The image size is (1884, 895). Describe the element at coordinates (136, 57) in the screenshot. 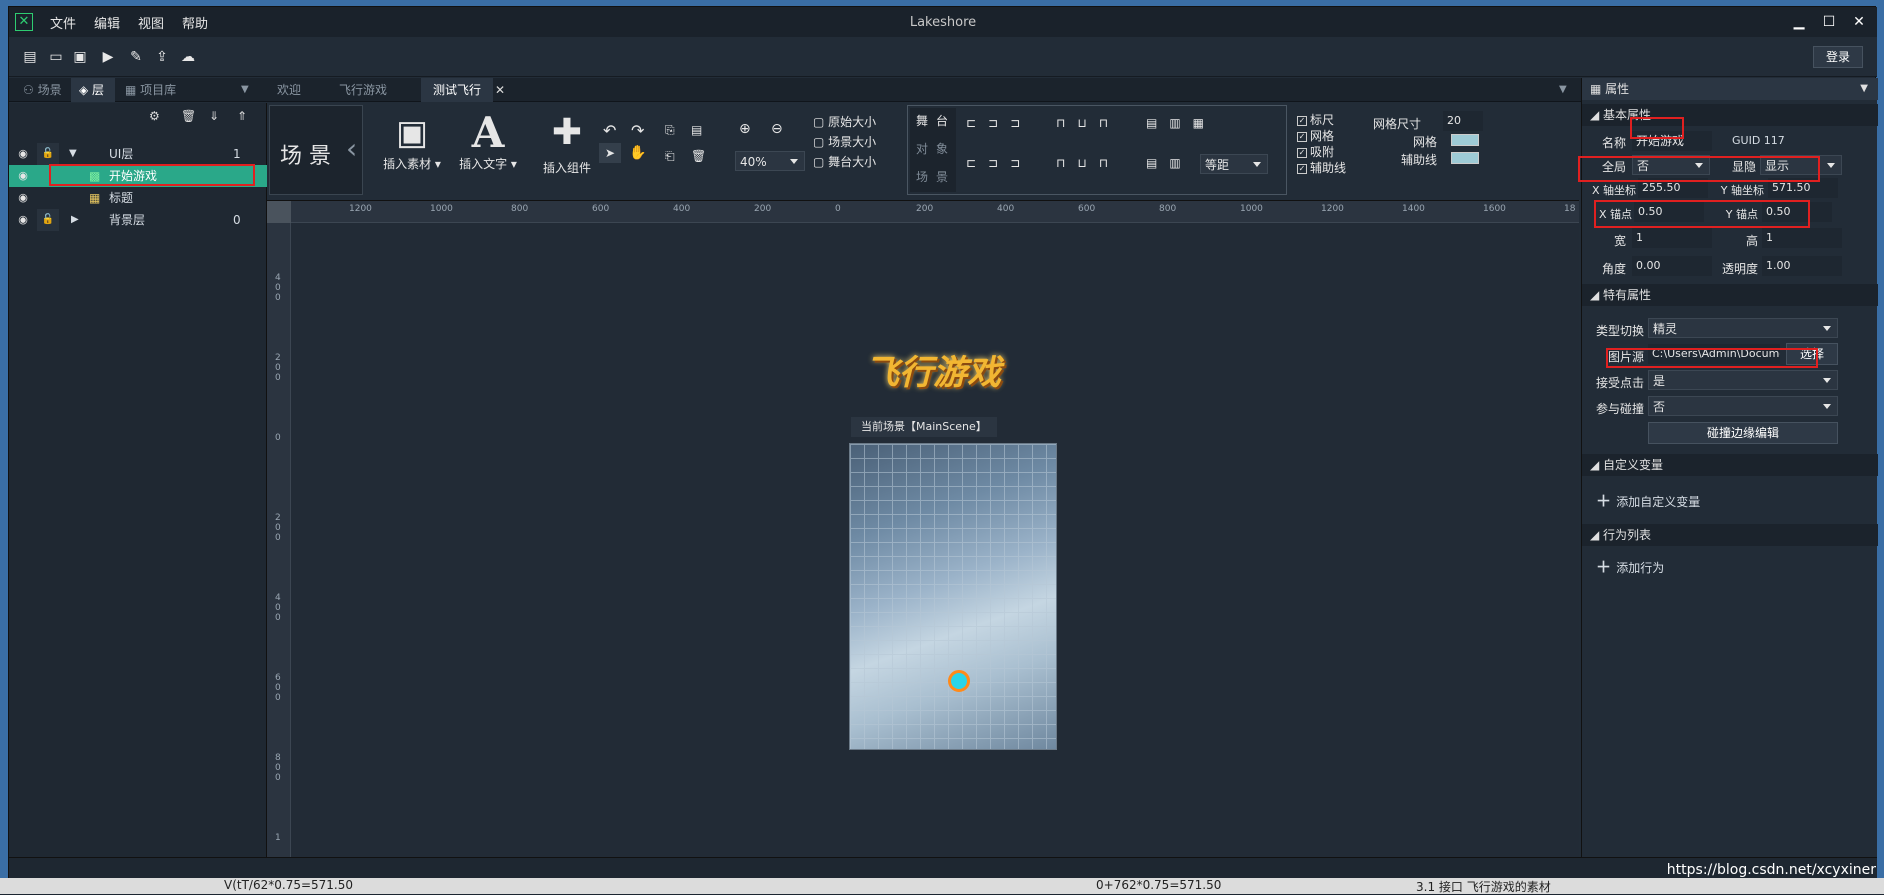

I see `clean-icon: ✎` at that location.